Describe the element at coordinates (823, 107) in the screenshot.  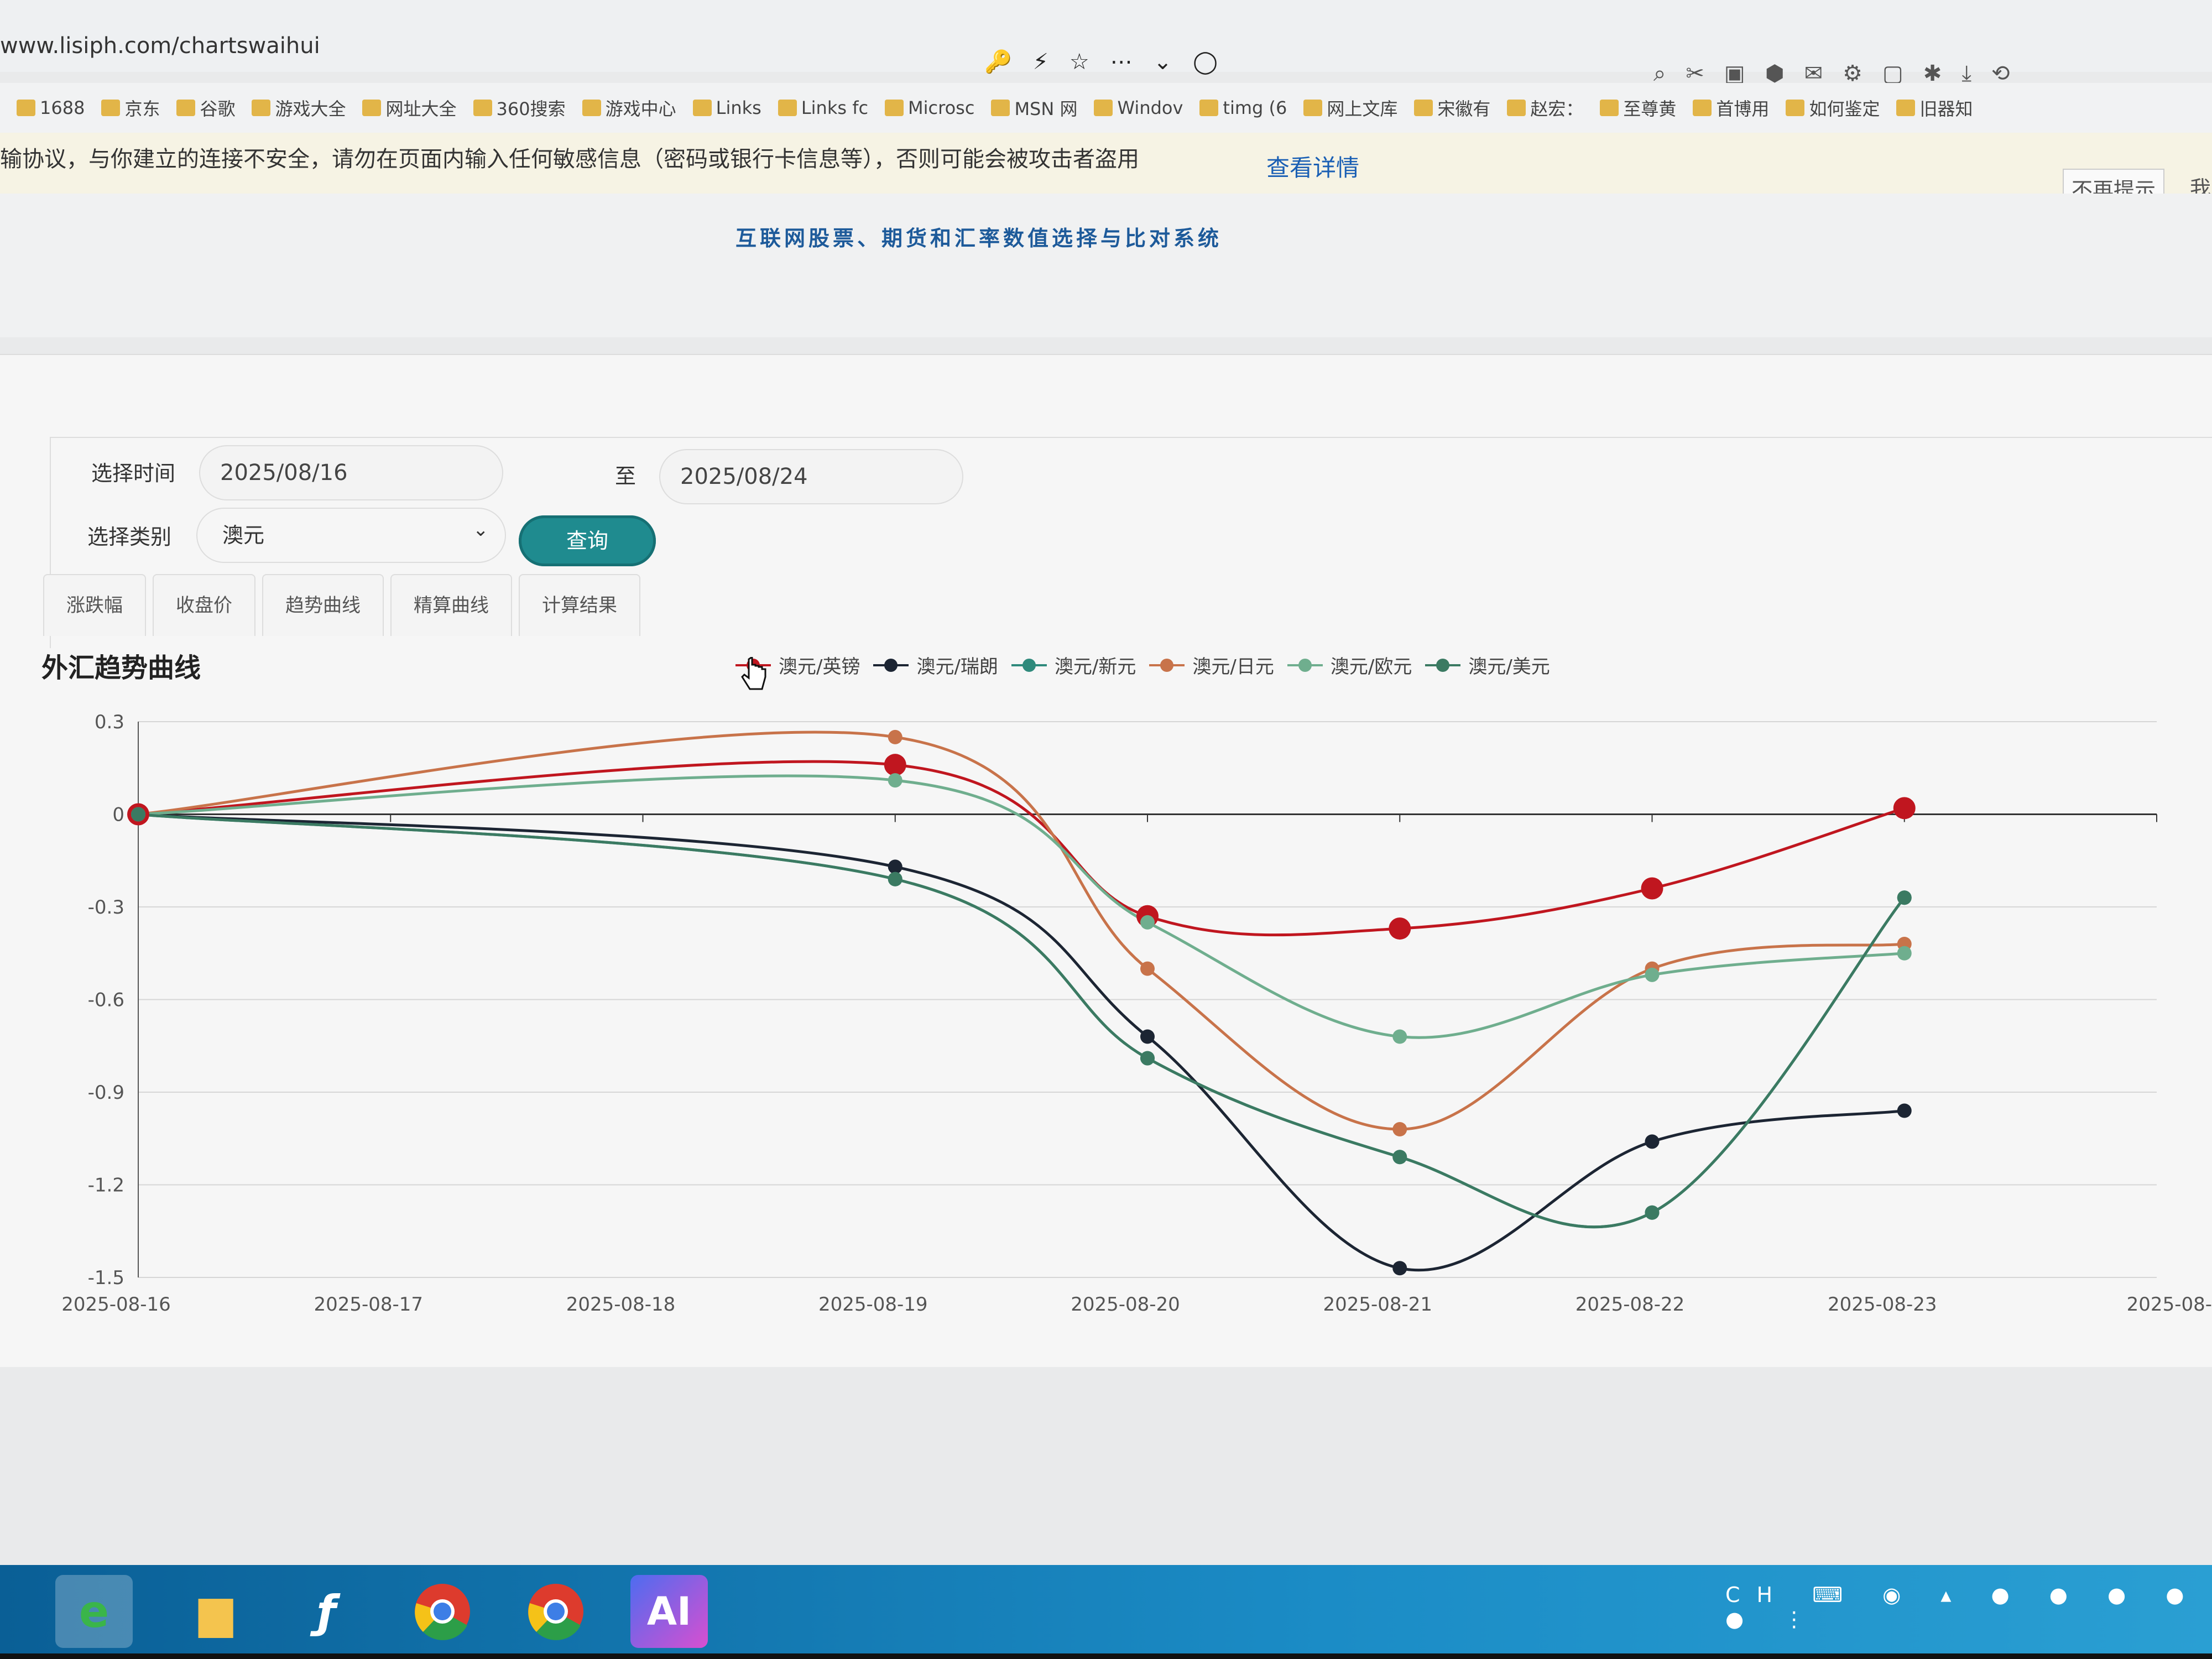
I see `bookmark-item: Links fc` at that location.